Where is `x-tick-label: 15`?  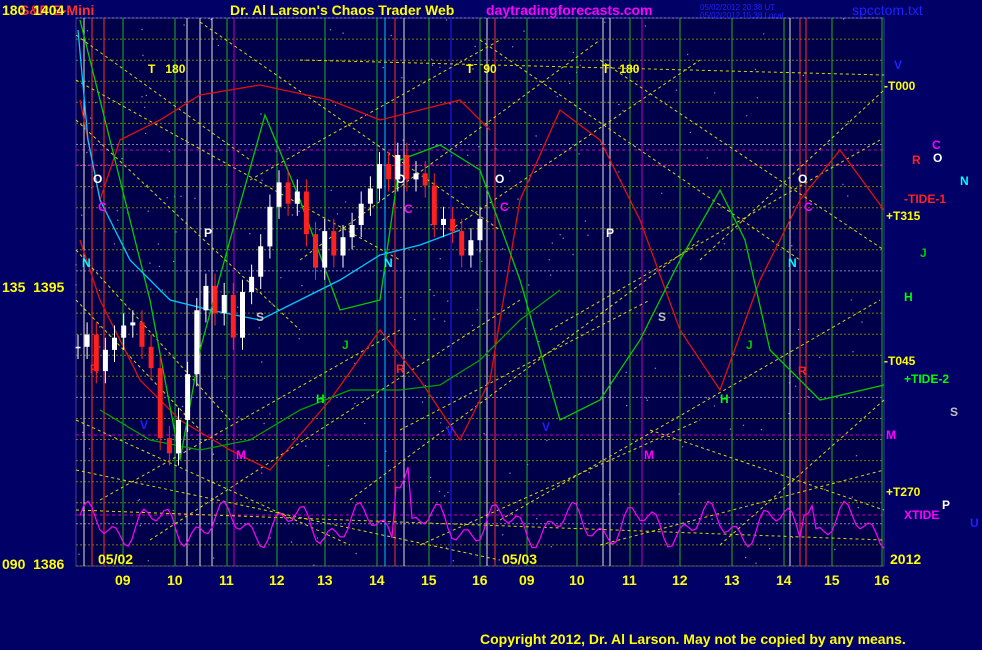
x-tick-label: 15 is located at coordinates (429, 580).